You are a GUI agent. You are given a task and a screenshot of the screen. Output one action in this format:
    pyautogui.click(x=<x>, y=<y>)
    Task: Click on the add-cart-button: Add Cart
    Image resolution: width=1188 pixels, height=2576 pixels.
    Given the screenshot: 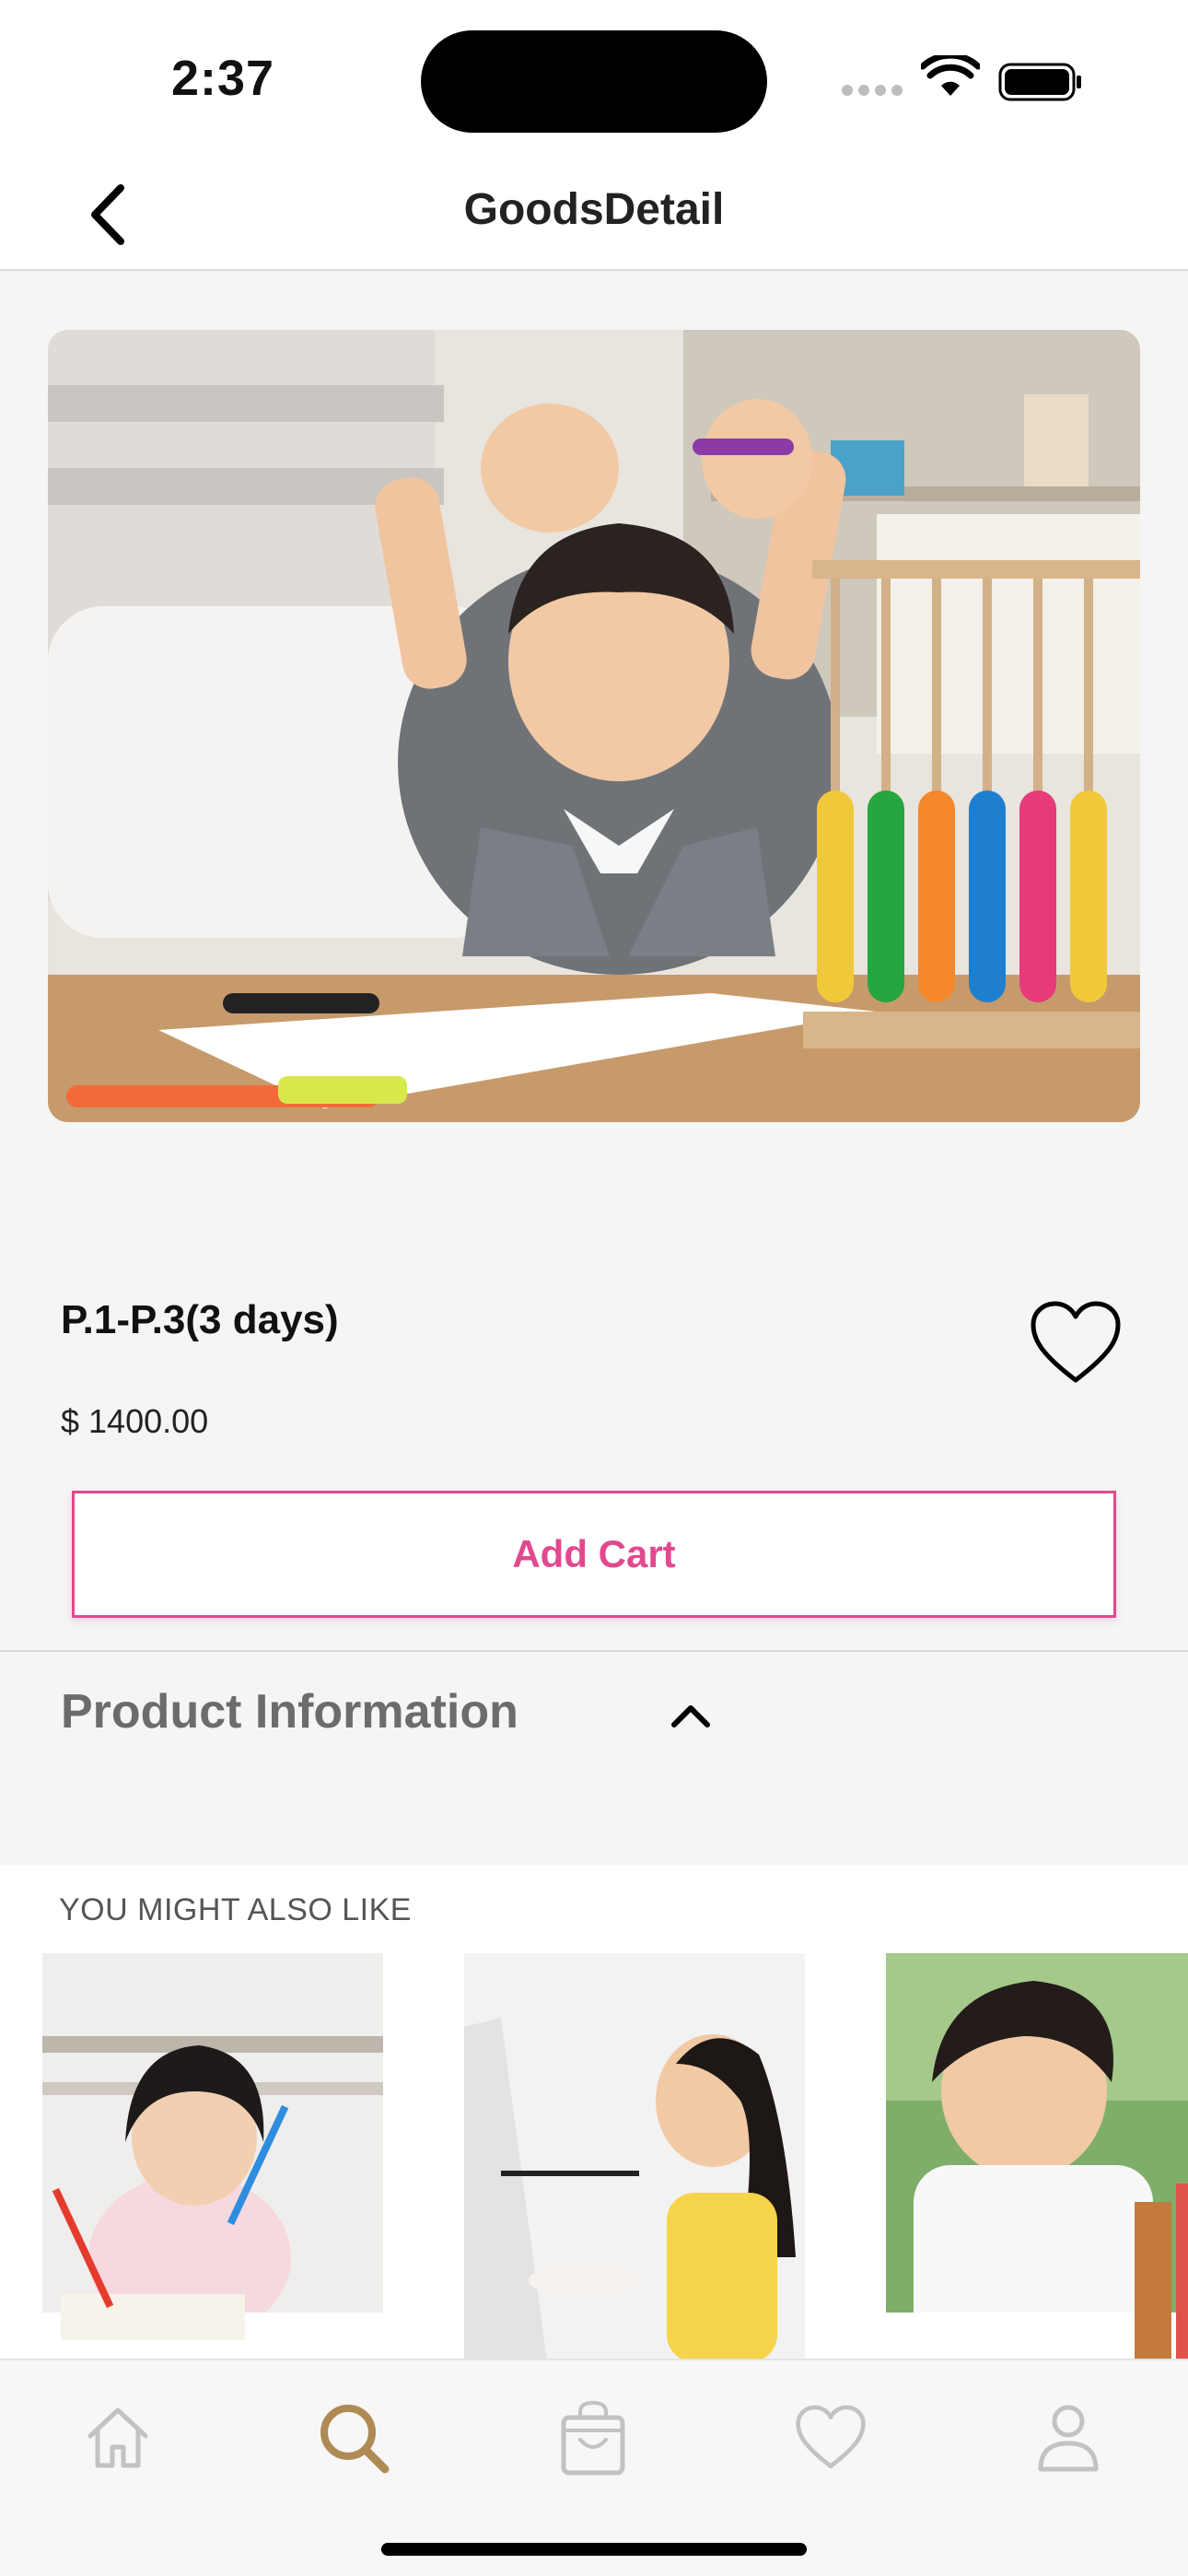 What is the action you would take?
    pyautogui.click(x=594, y=1554)
    